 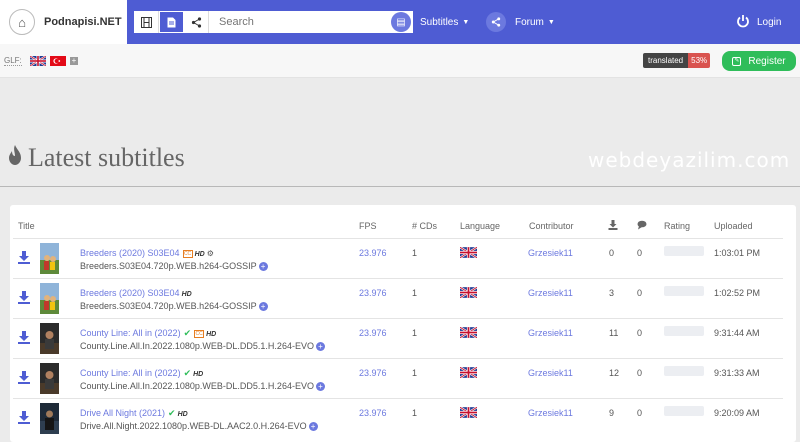 I want to click on subtitle-title-line: Drive All Night (2021) ✔ HD, so click(x=134, y=413).